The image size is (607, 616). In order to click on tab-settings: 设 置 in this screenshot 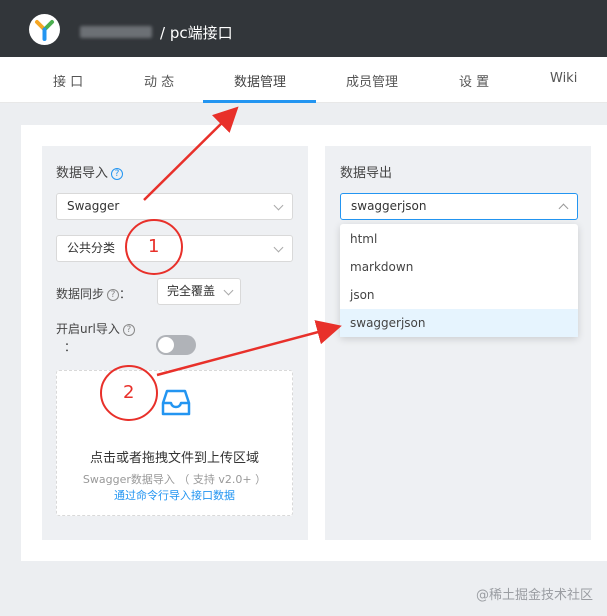, I will do `click(474, 80)`.